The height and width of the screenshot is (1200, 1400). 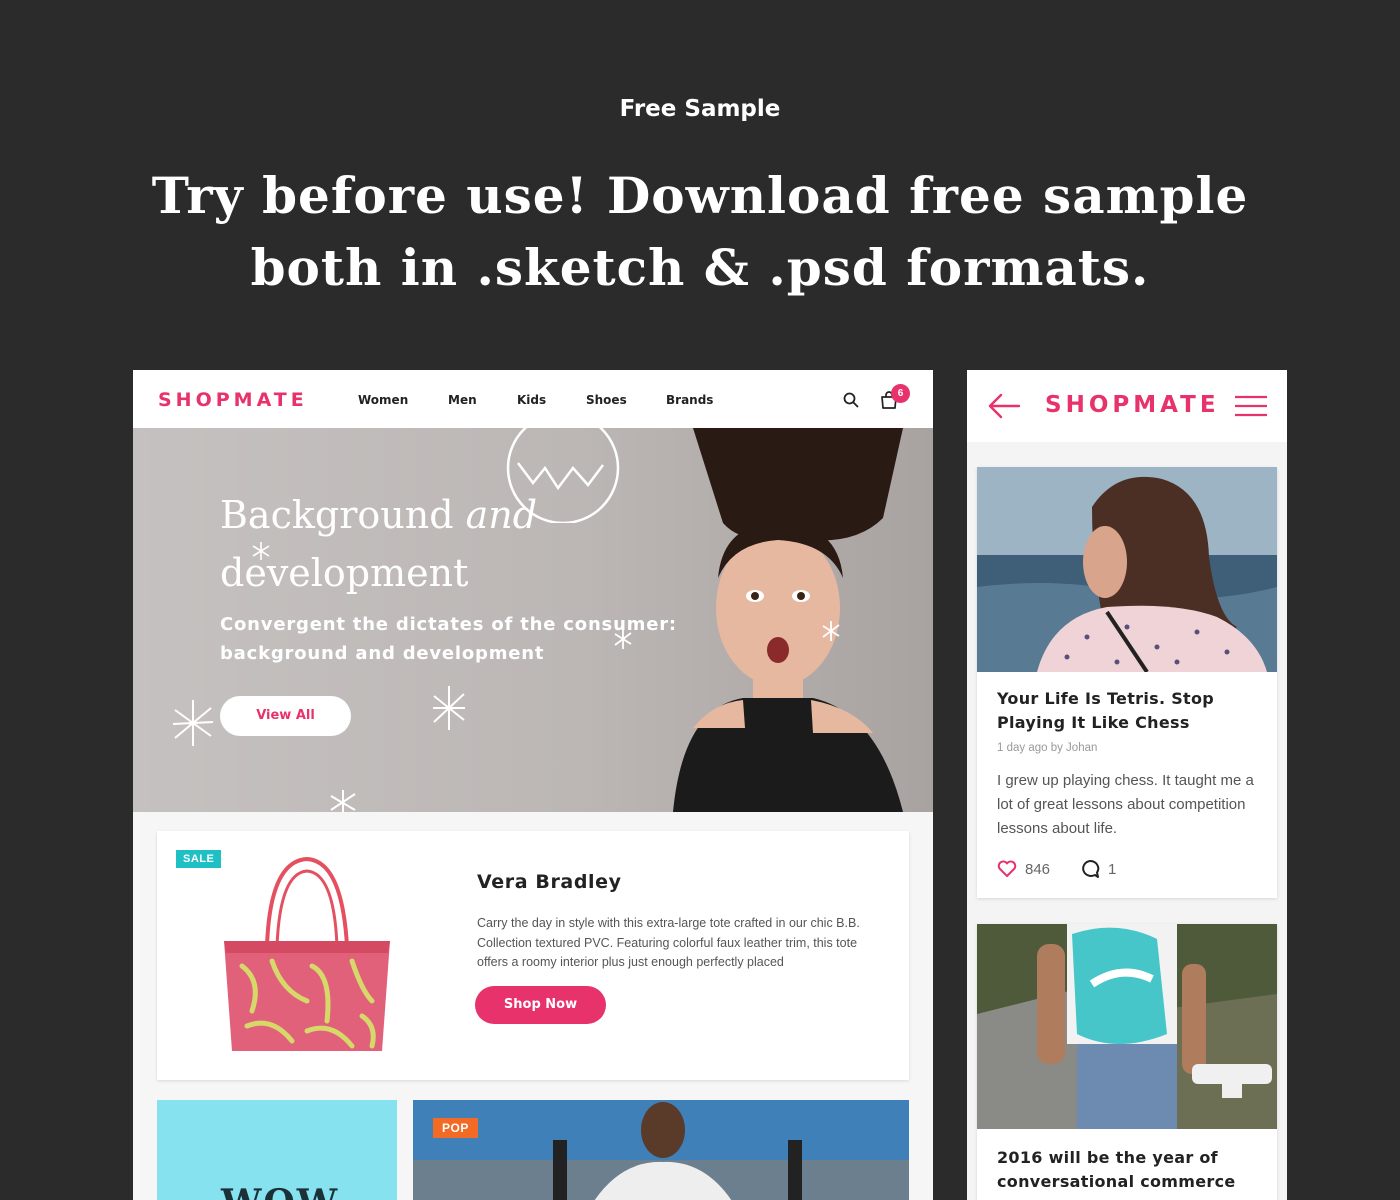 I want to click on pop-badge: POP, so click(x=455, y=1128).